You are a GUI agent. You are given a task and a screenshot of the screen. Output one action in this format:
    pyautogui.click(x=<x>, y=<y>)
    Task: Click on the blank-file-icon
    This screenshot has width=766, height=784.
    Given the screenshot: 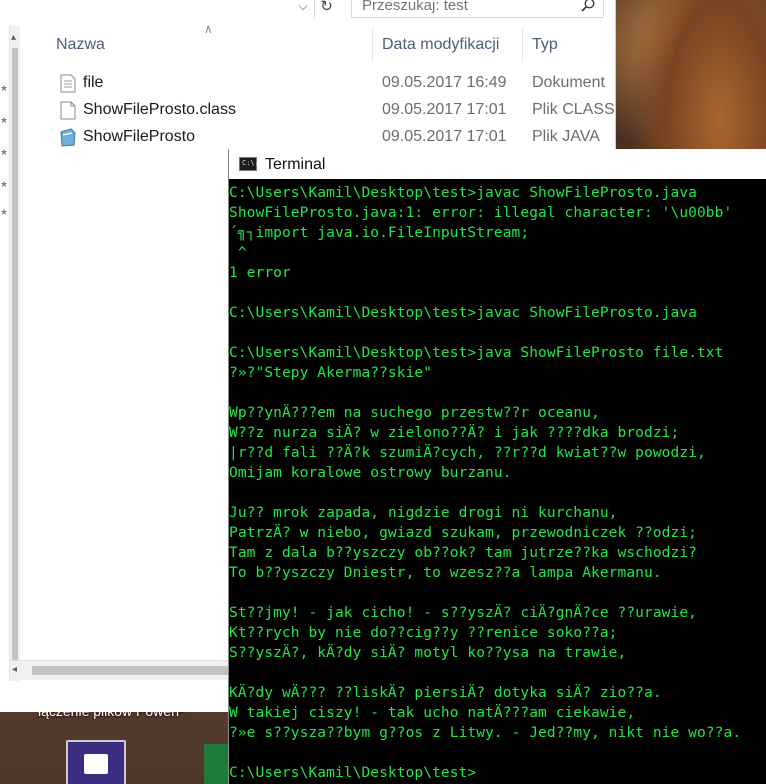 What is the action you would take?
    pyautogui.click(x=68, y=110)
    